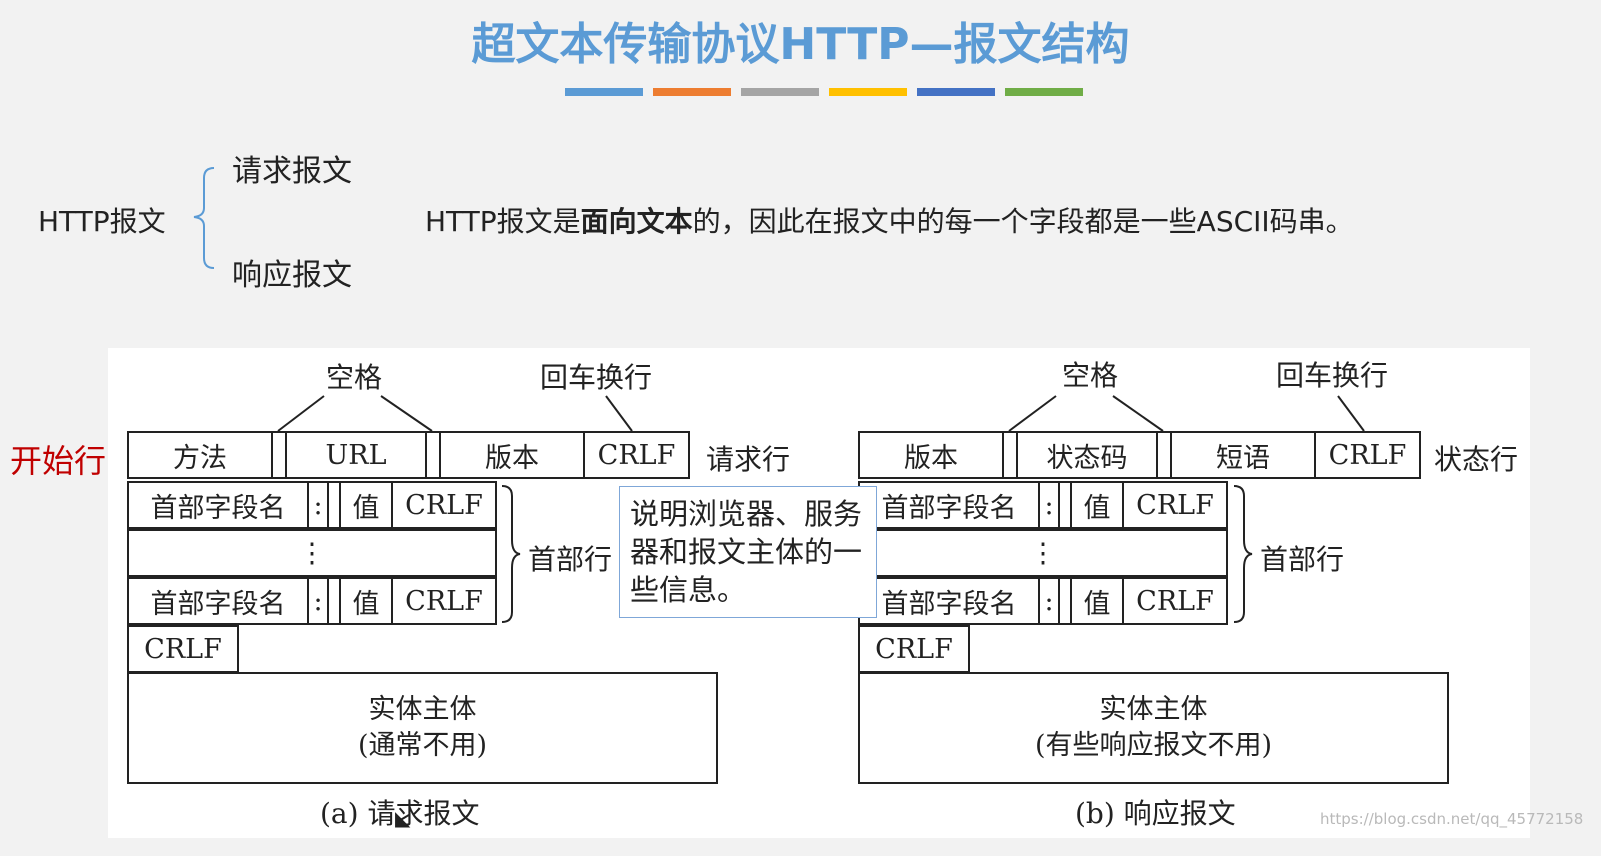 Image resolution: width=1601 pixels, height=856 pixels. Describe the element at coordinates (1351, 413) in the screenshot. I see `response-crlf-pointer` at that location.